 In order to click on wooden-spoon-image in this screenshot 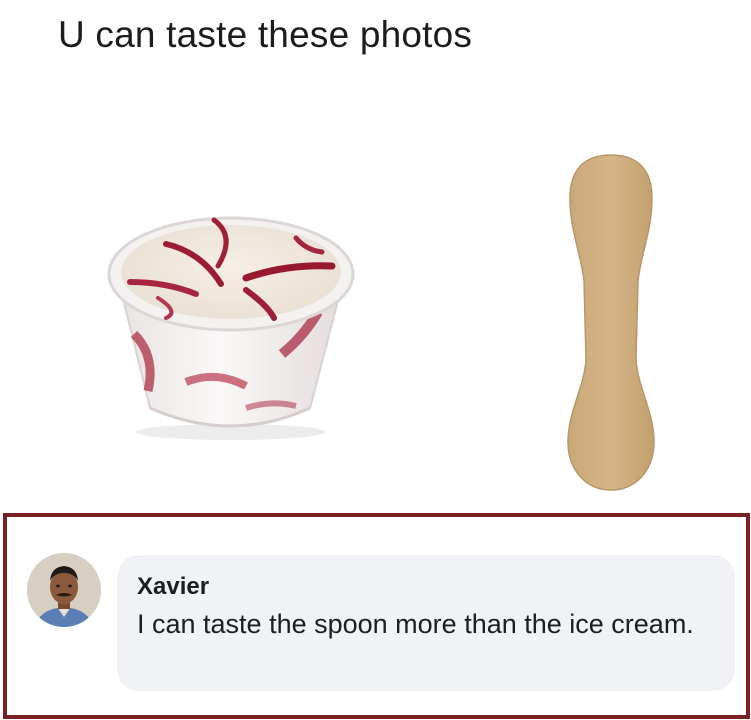, I will do `click(611, 322)`.